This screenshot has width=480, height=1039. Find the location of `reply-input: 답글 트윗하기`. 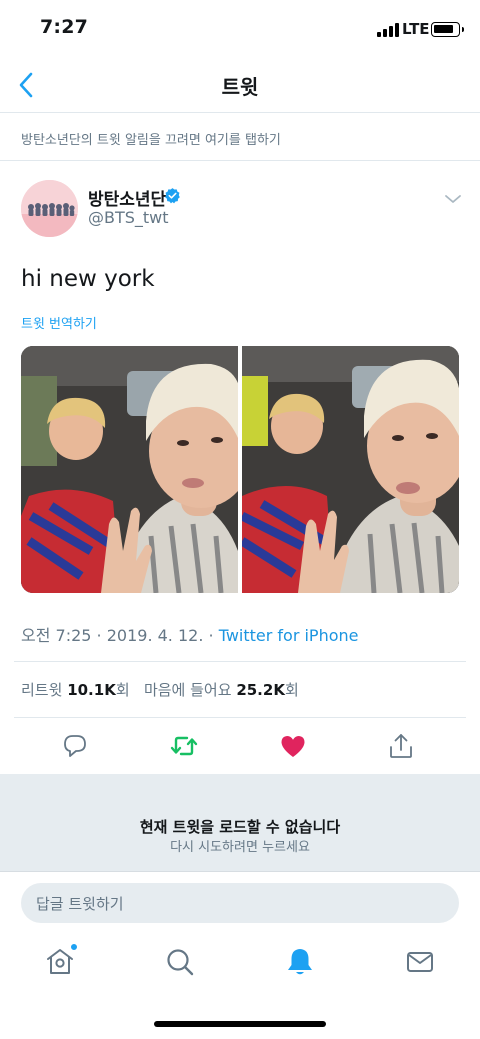

reply-input: 답글 트윗하기 is located at coordinates (240, 903).